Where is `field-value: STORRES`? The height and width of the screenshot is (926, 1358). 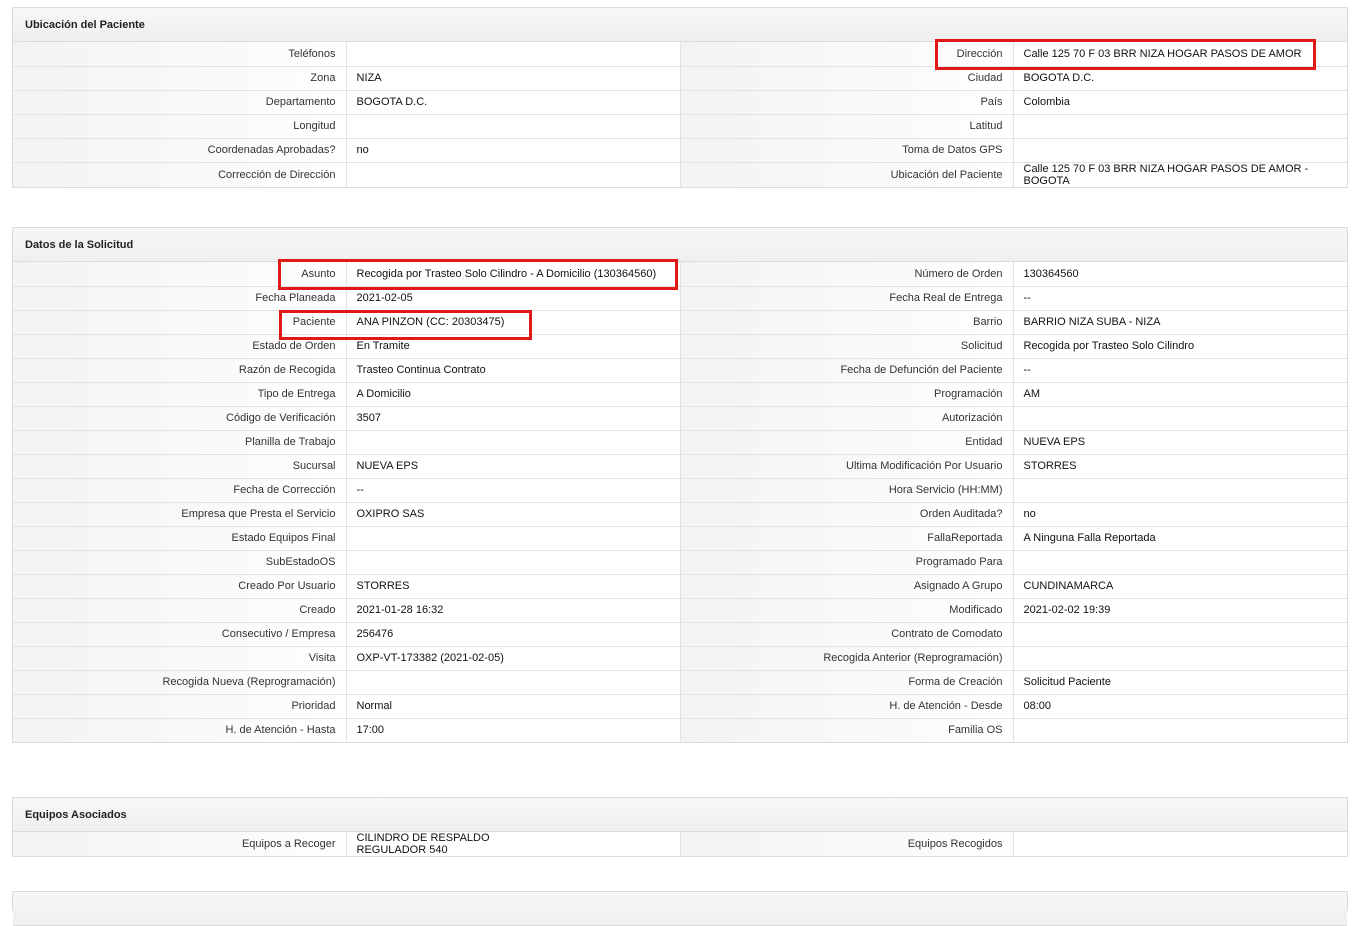 field-value: STORRES is located at coordinates (1180, 465).